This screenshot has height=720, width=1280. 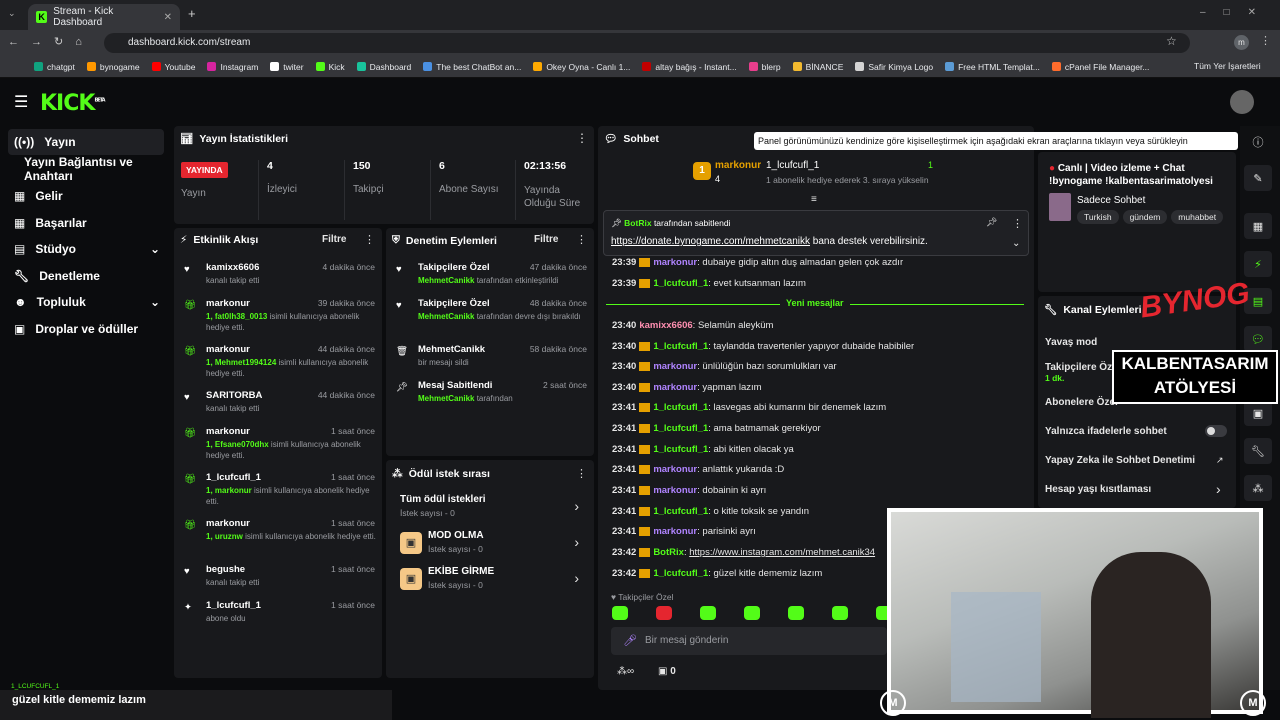 What do you see at coordinates (1197, 217) in the screenshot?
I see `tag-chip: muhabbet` at bounding box center [1197, 217].